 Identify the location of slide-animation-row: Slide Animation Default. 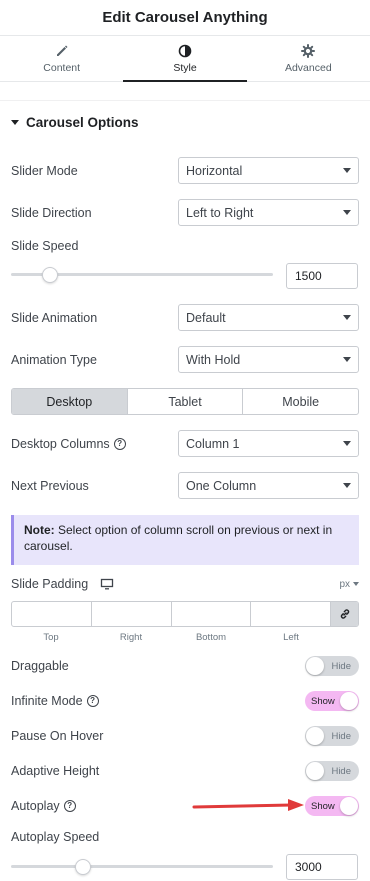
(185, 317).